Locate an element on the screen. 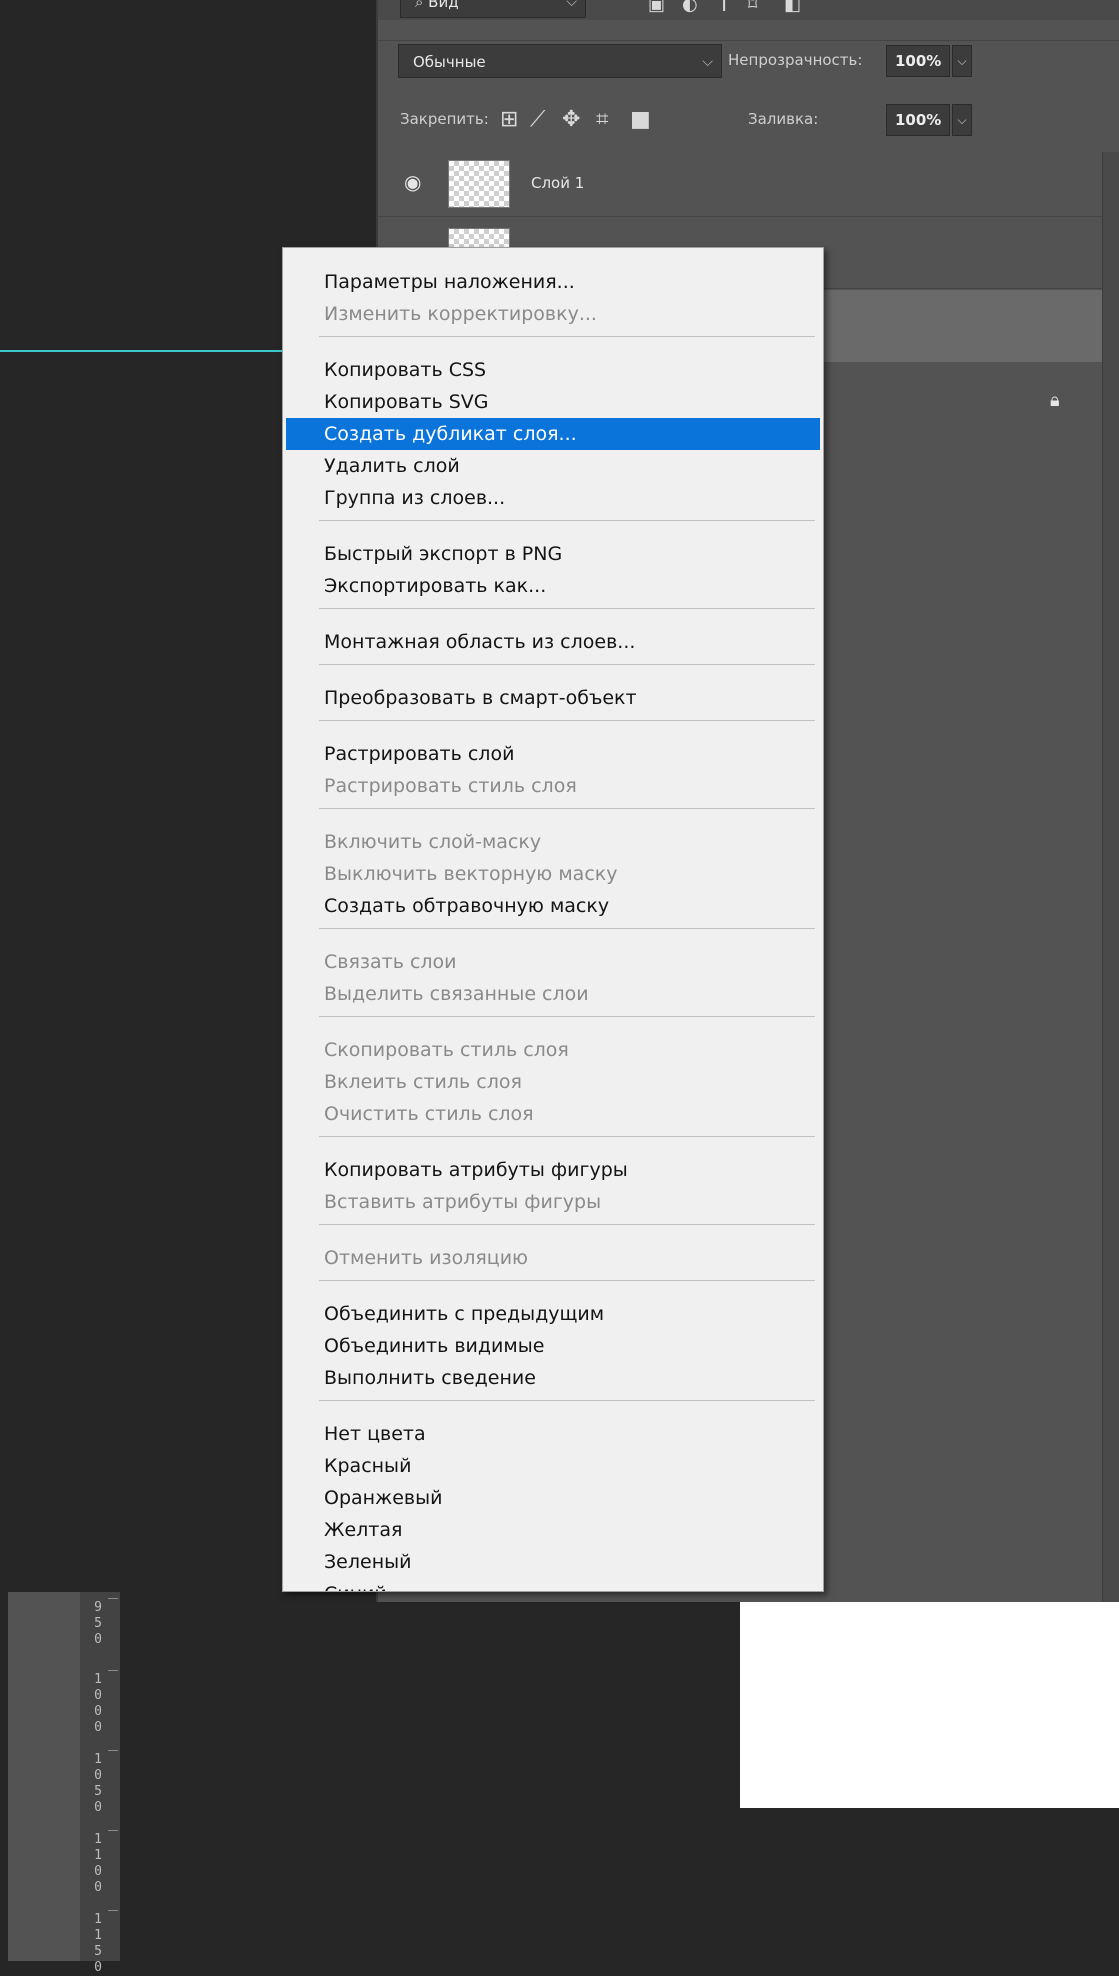  lock-all-icon: ■ is located at coordinates (640, 120).